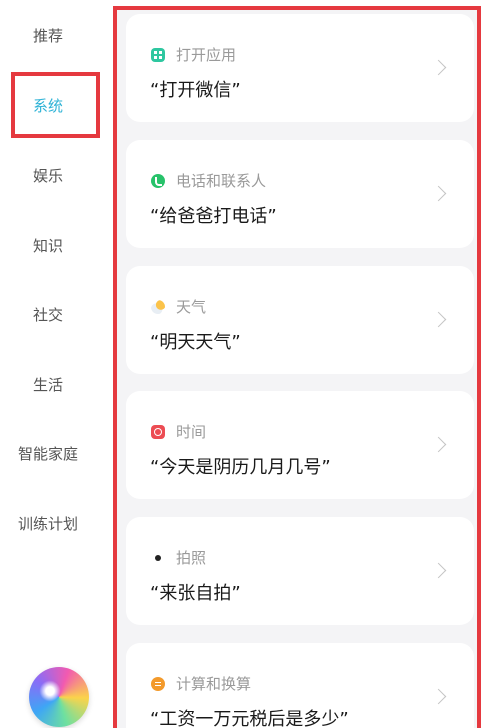  I want to click on card-example-phrase: “工资一万元税后是多少”, so click(249, 718).